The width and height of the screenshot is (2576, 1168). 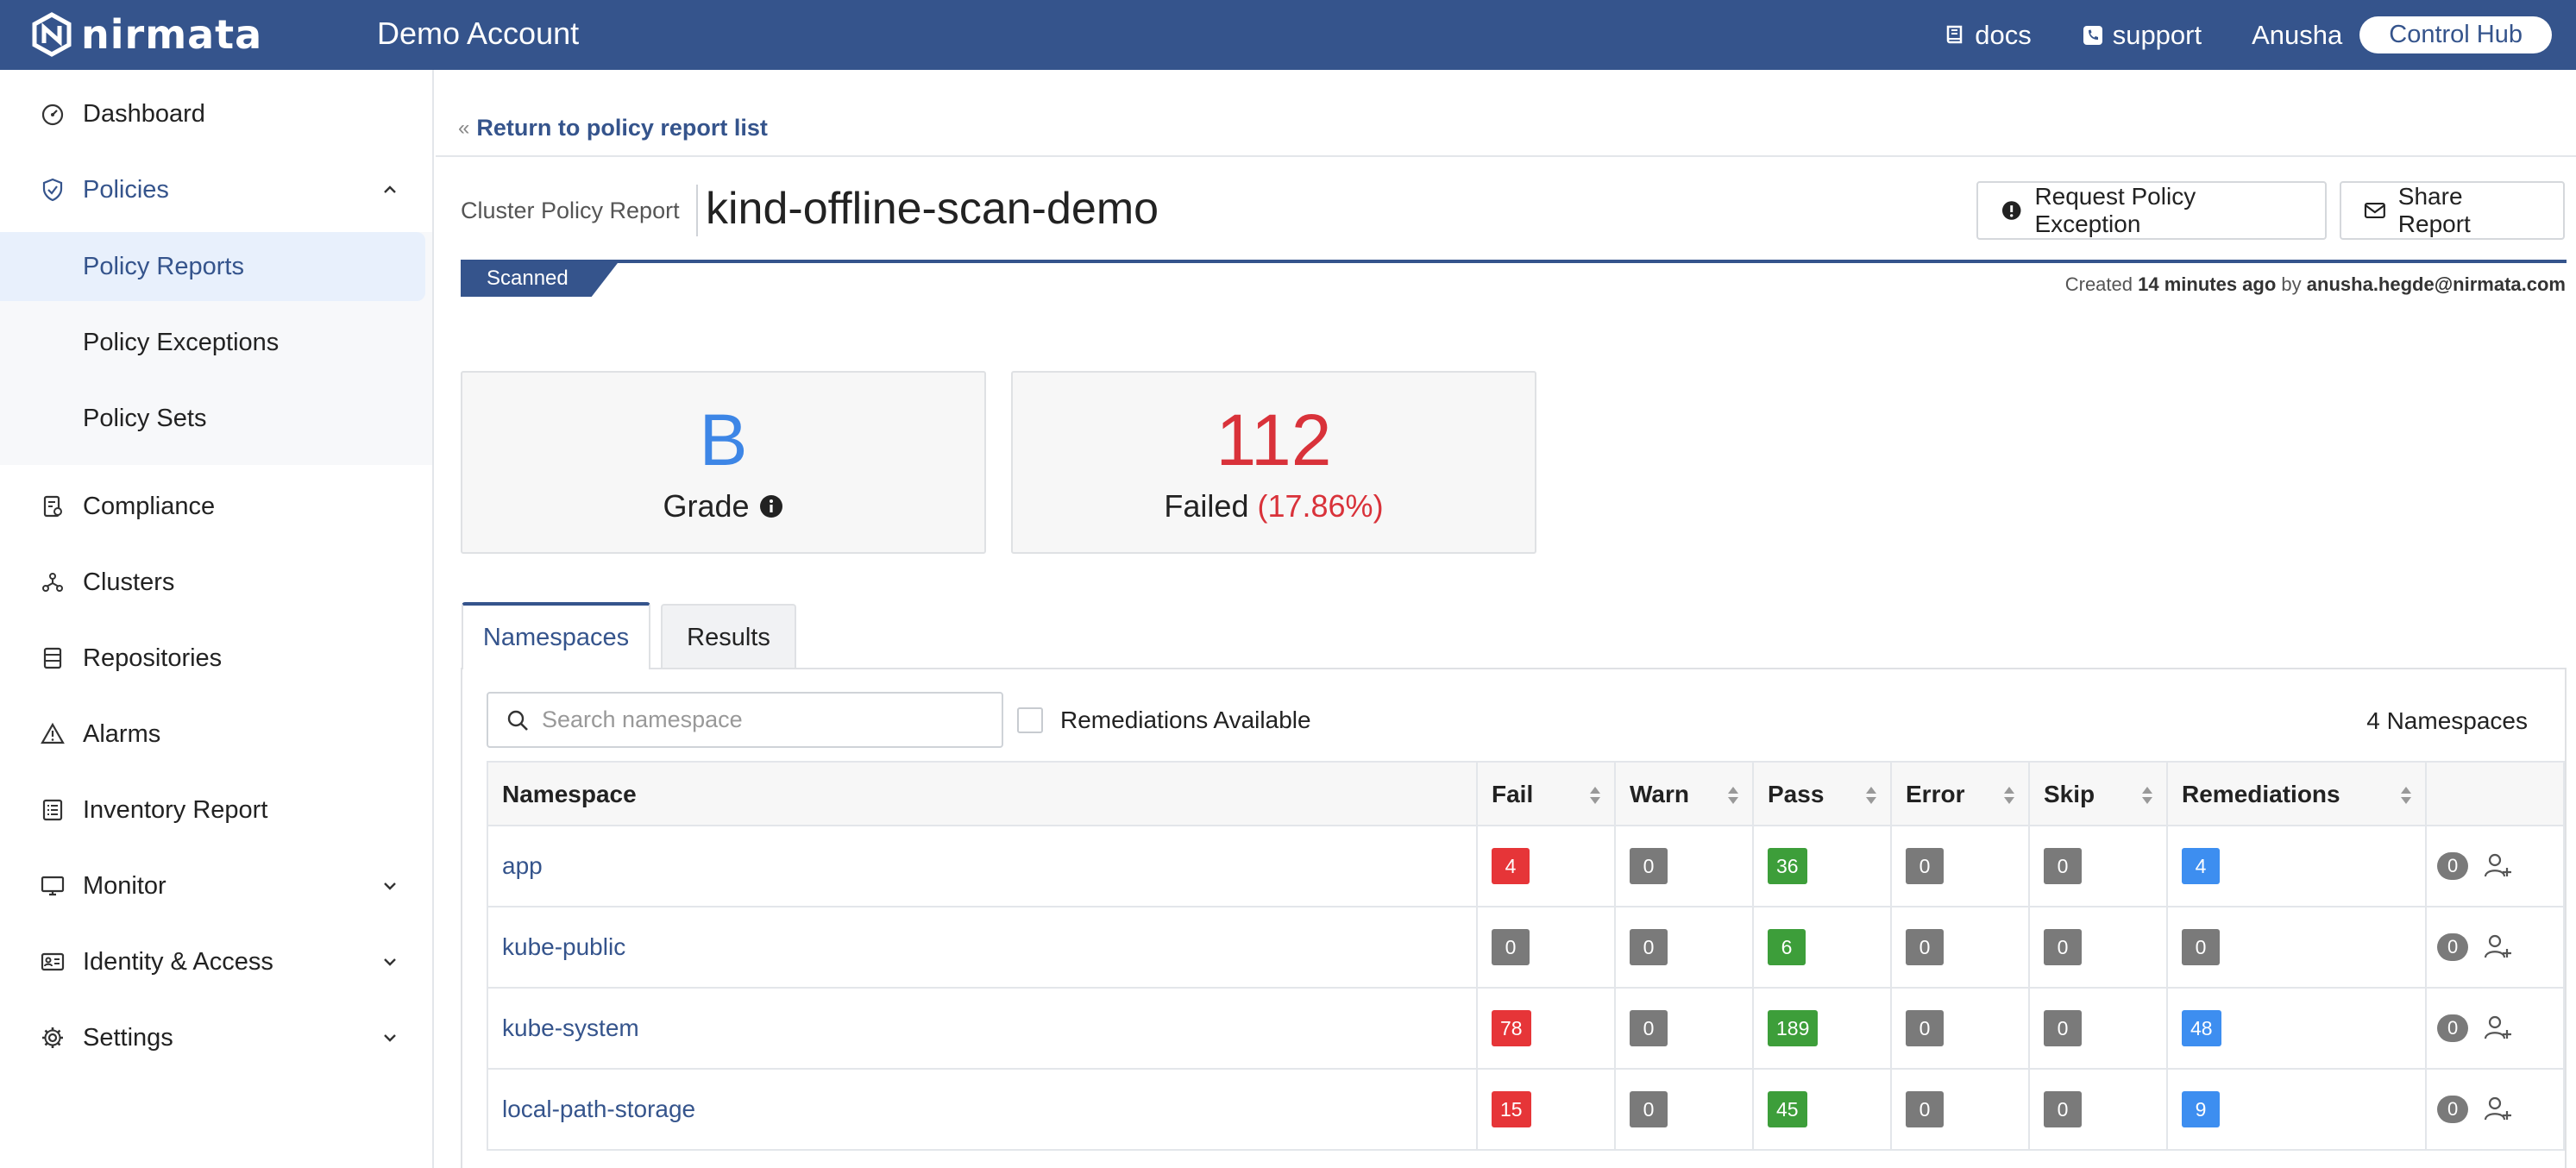 I want to click on tab-namespaces: Namespaces, so click(x=556, y=635).